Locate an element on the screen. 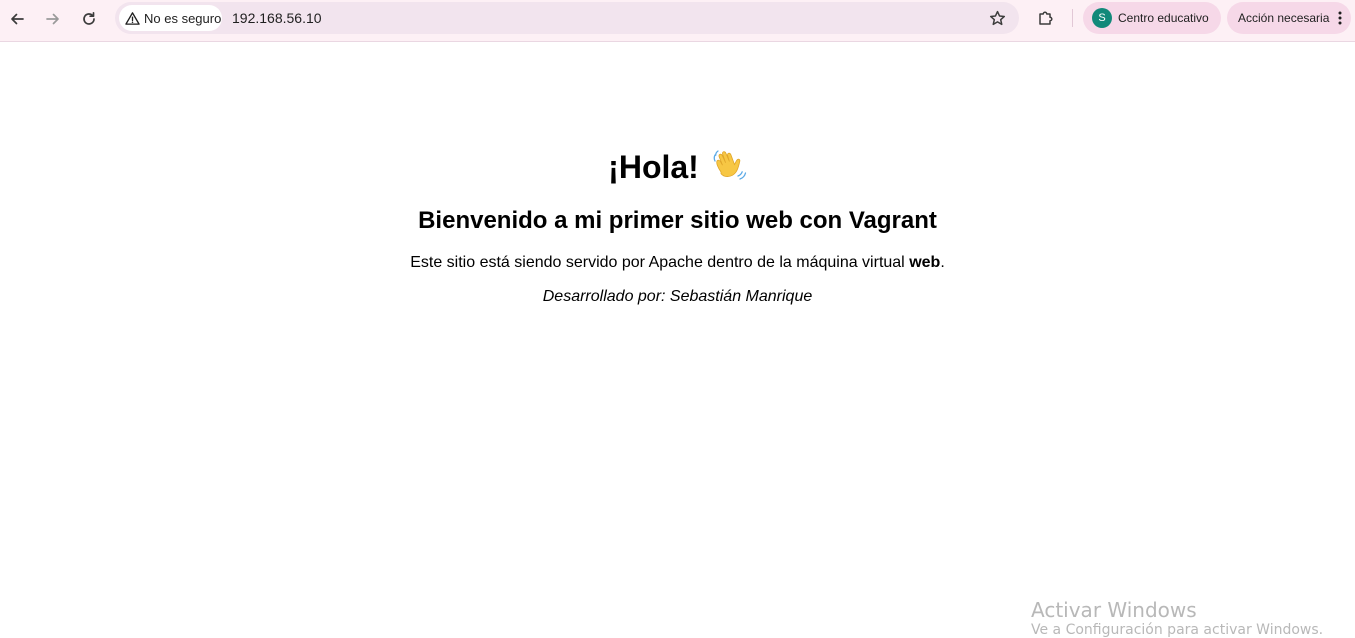 This screenshot has height=638, width=1355. back-arrow-icon is located at coordinates (17, 19).